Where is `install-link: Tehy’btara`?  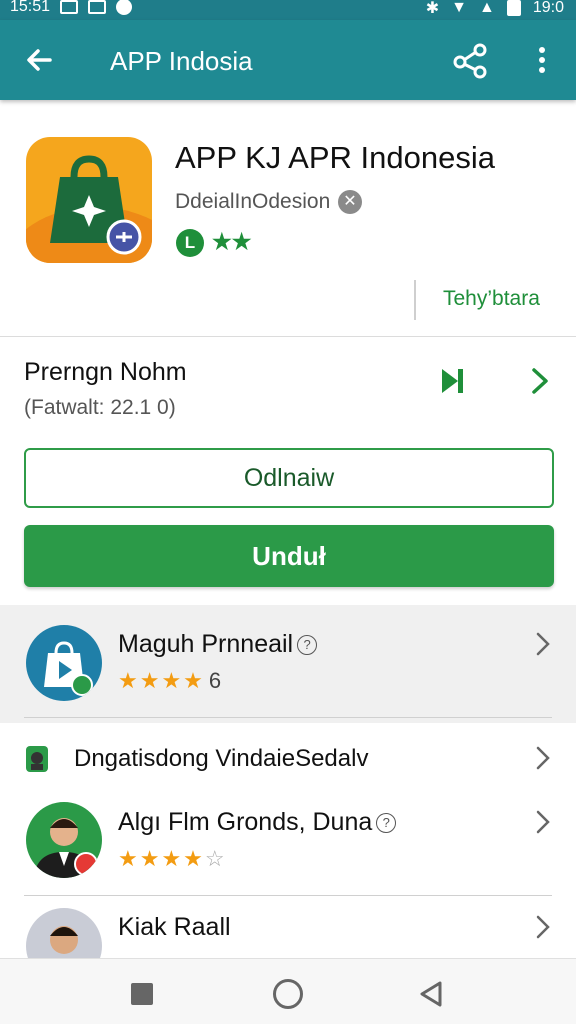 install-link: Tehy’btara is located at coordinates (491, 299).